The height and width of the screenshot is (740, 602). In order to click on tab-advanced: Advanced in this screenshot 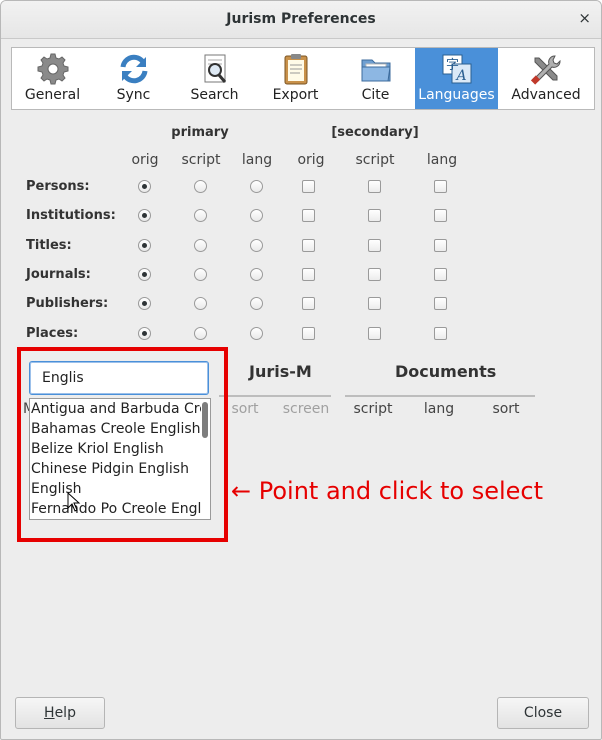, I will do `click(546, 78)`.